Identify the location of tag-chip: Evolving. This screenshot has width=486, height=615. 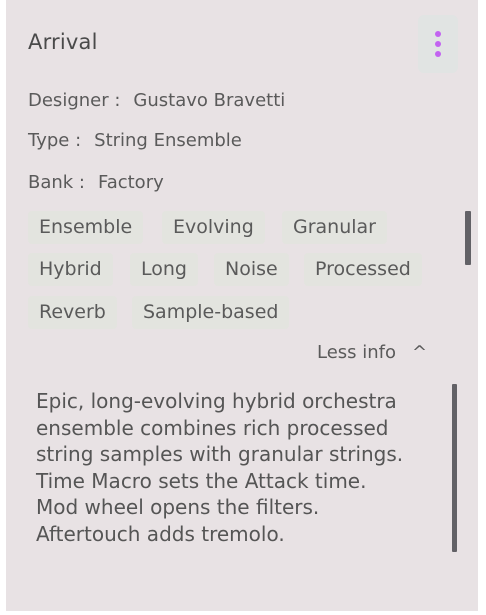
(213, 227).